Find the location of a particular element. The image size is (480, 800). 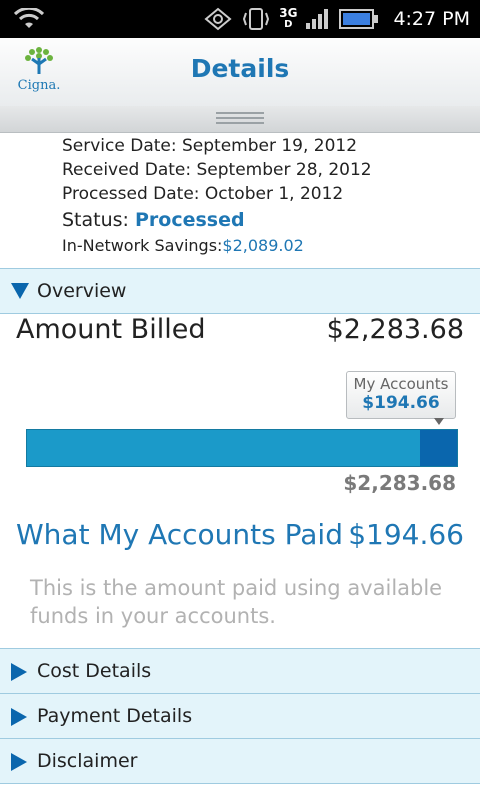

in-network-savings: In-Network Savings:$2,089.02 is located at coordinates (267, 246).